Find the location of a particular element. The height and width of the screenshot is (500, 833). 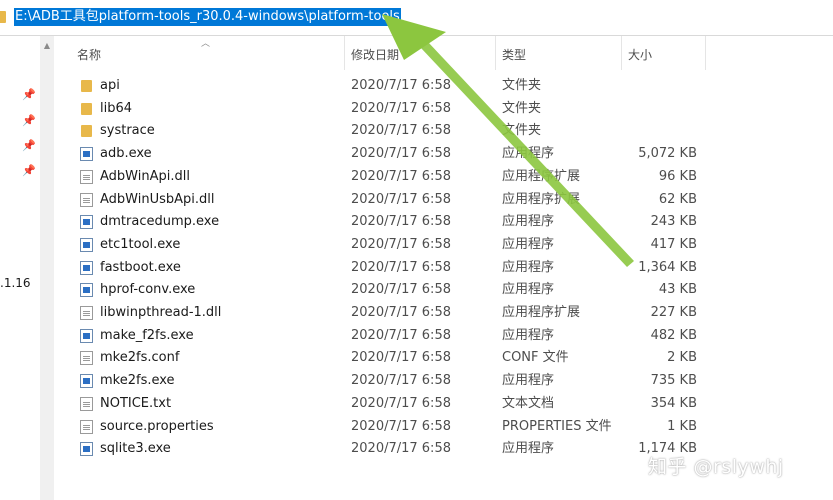

column-header-date: 修改日期 is located at coordinates (420, 53).